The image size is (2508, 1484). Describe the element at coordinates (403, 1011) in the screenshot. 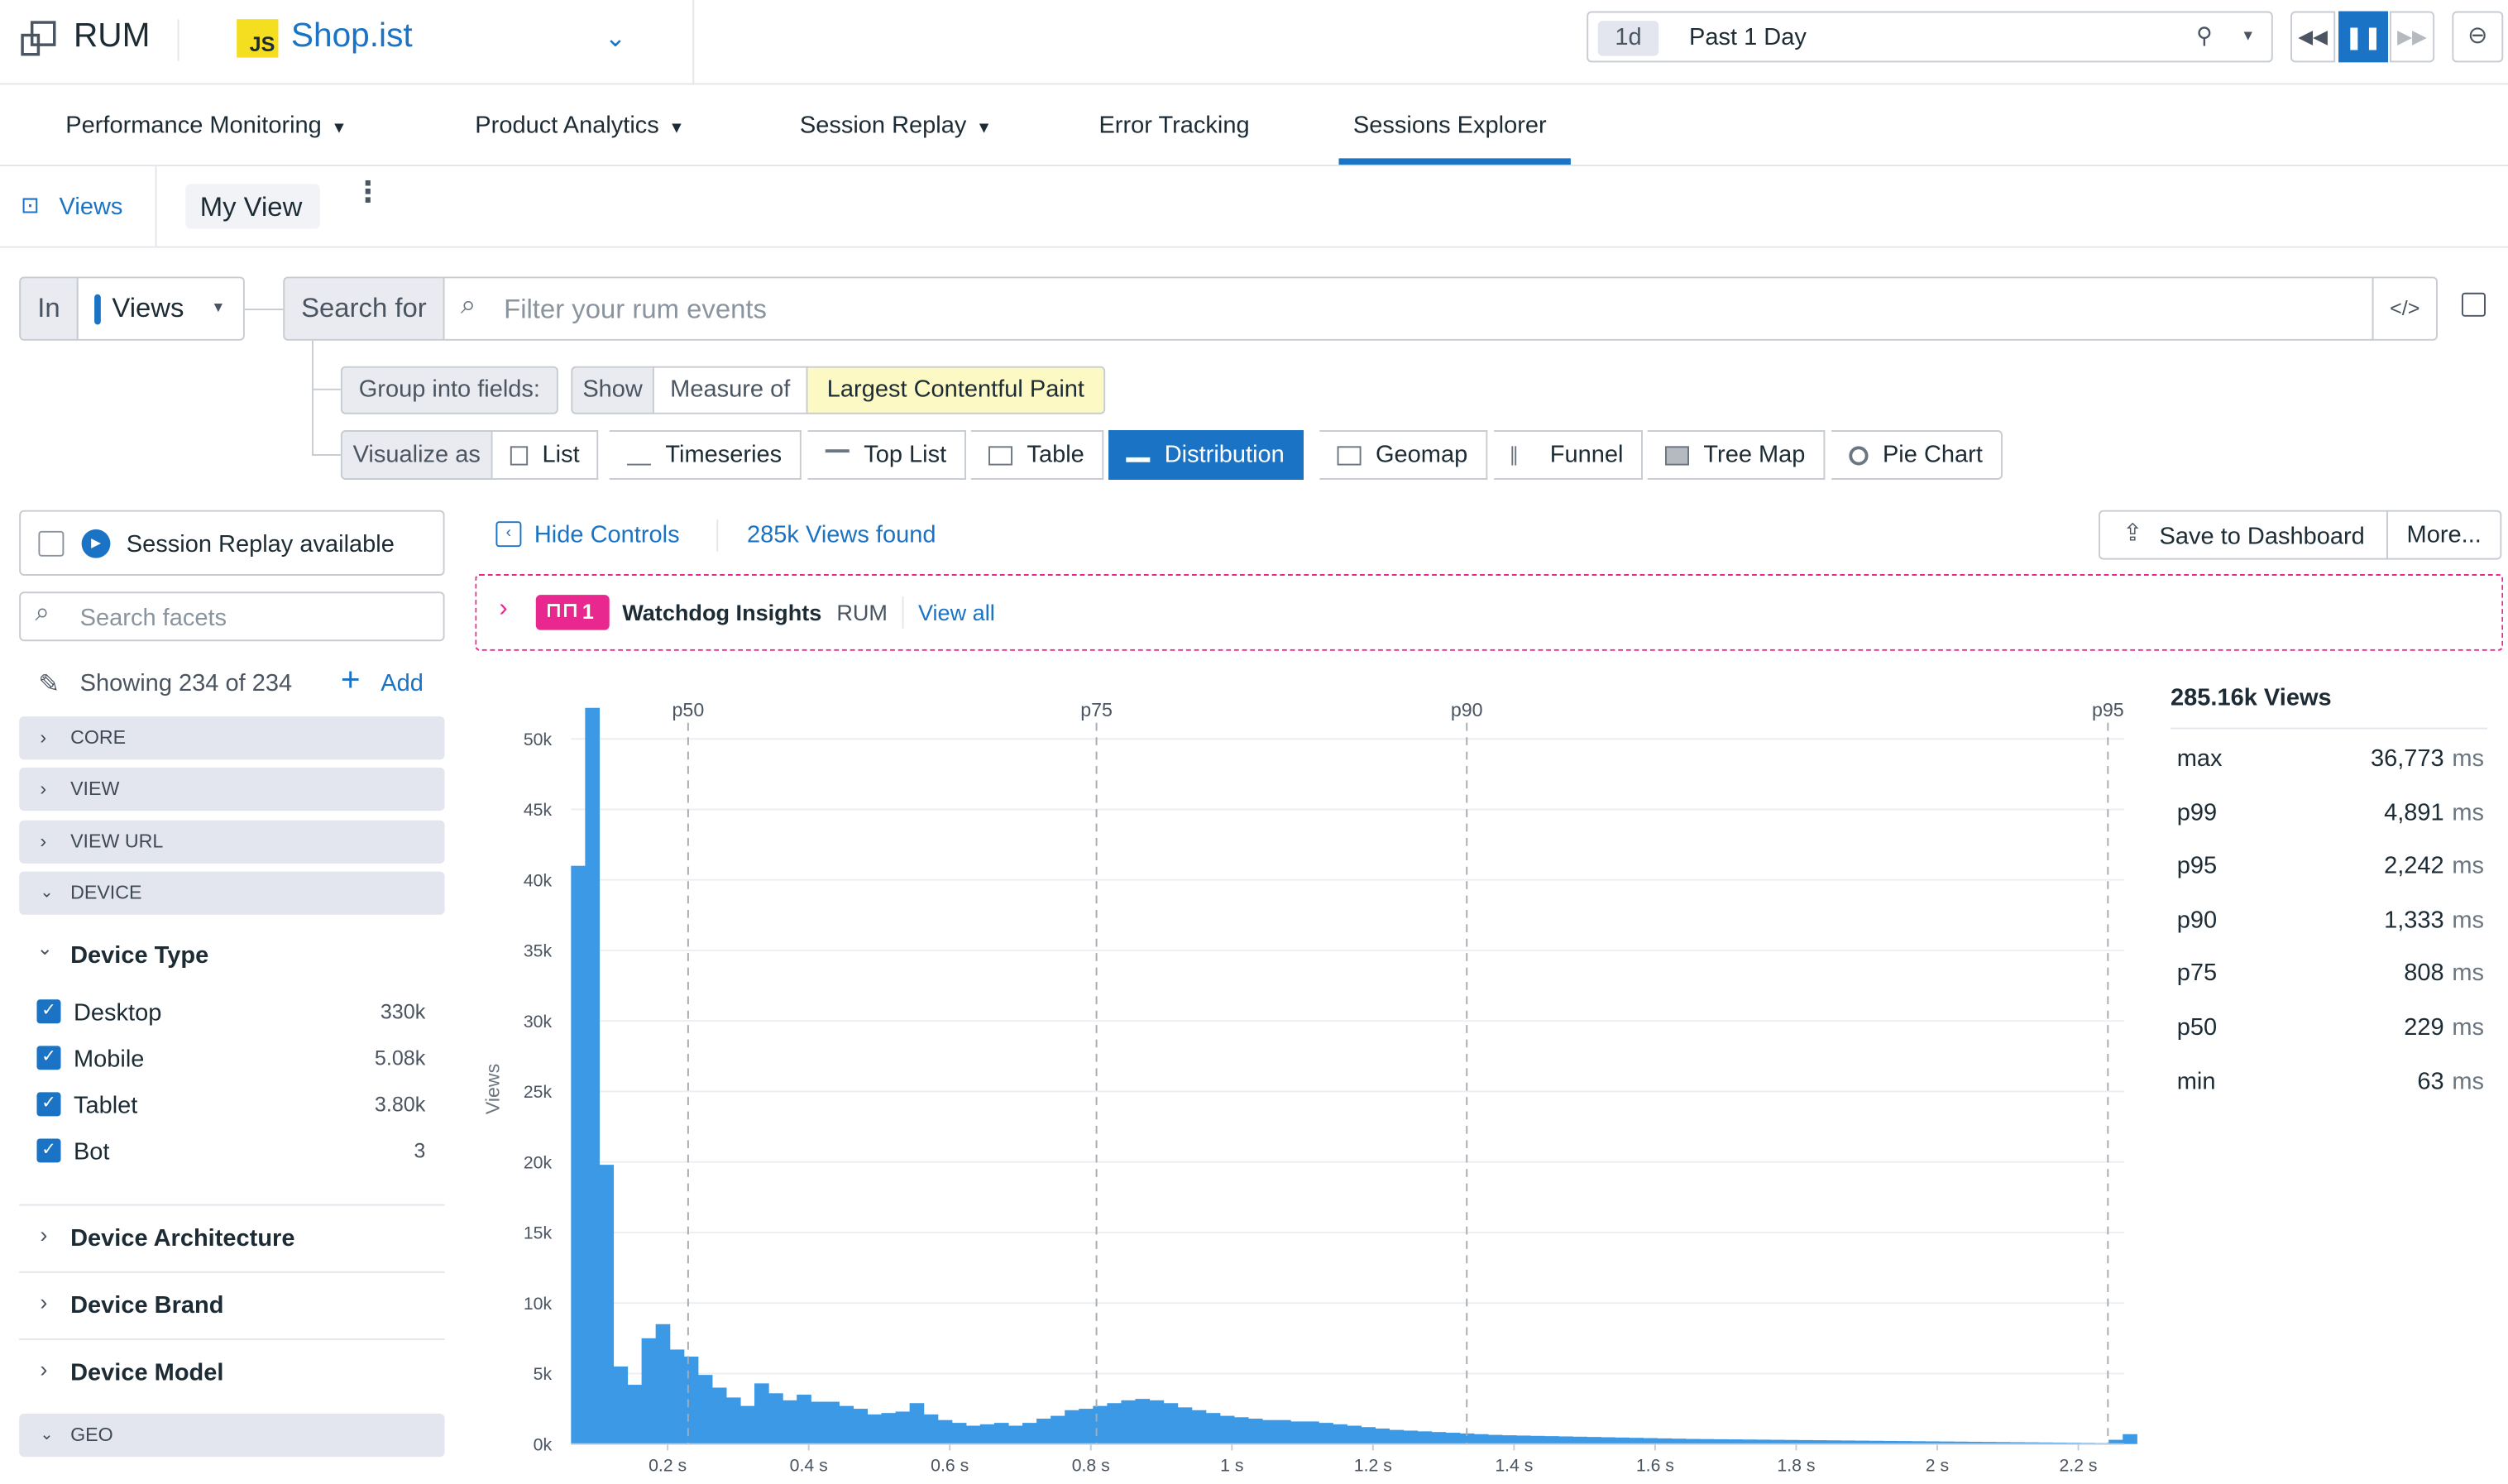

I see `facet-item-count: 330k` at that location.